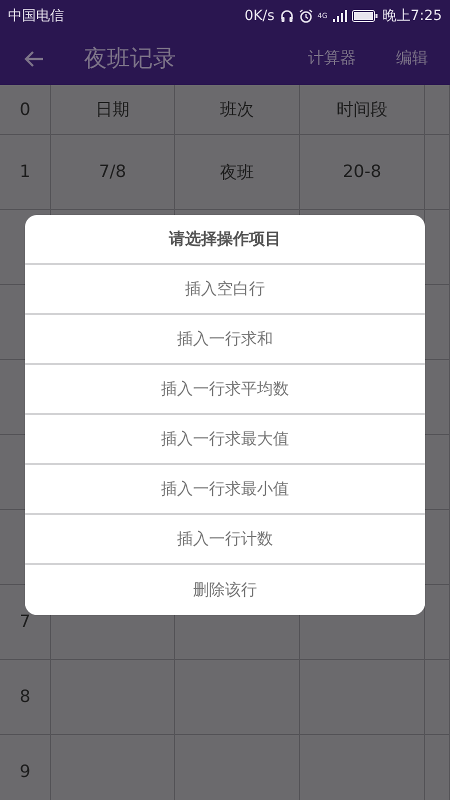  What do you see at coordinates (113, 172) in the screenshot?
I see `table-cell: 7/8` at bounding box center [113, 172].